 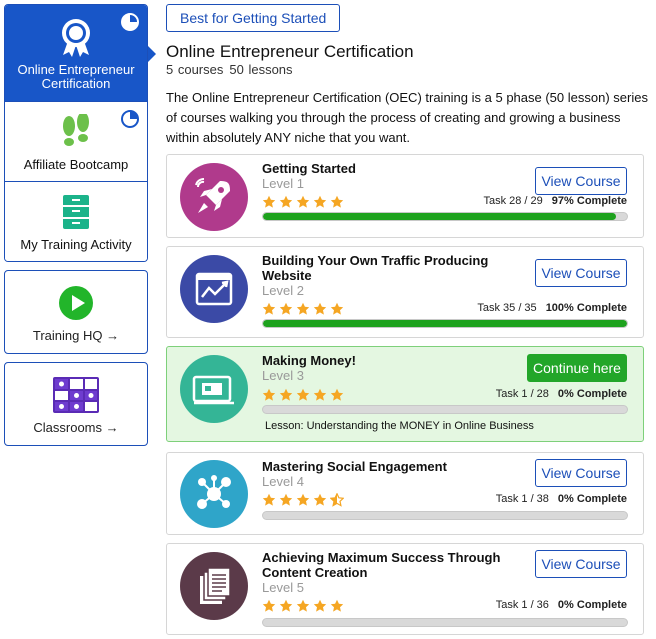 What do you see at coordinates (290, 51) in the screenshot?
I see `page-title: Online Entrepreneur Certification` at bounding box center [290, 51].